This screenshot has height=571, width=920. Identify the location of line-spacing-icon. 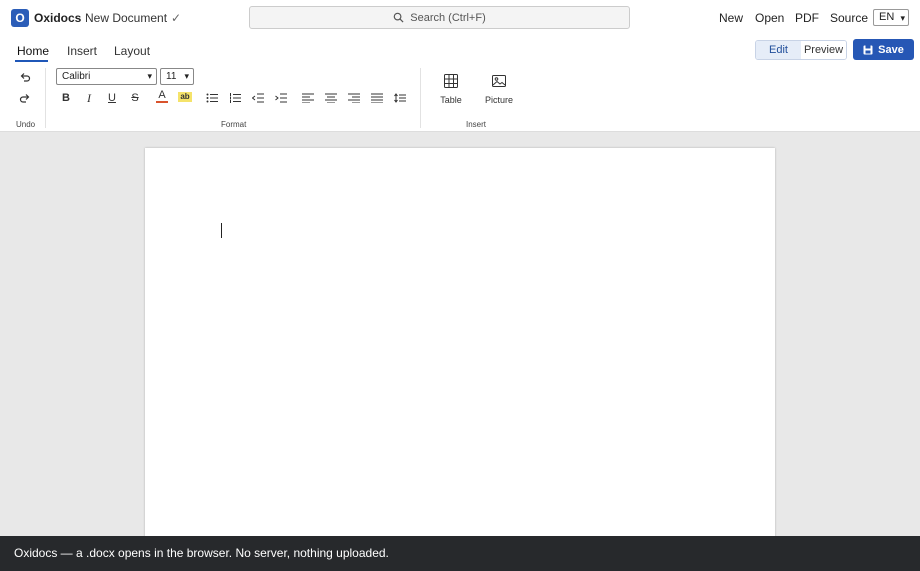
(400, 98).